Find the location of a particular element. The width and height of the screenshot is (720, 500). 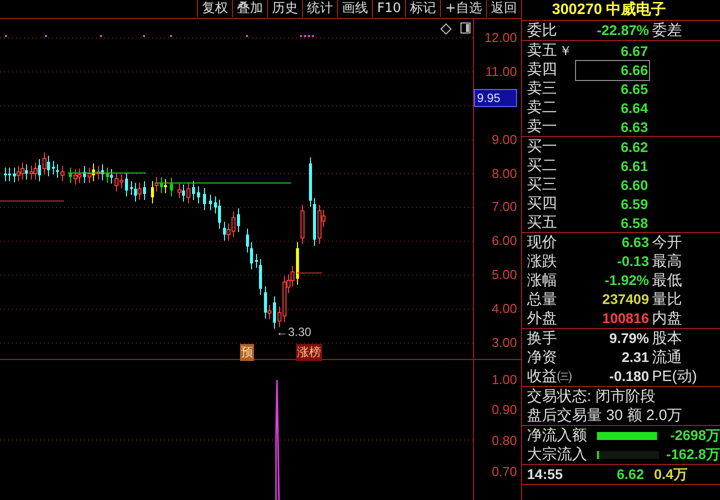

signal-tag: 预 is located at coordinates (247, 352).